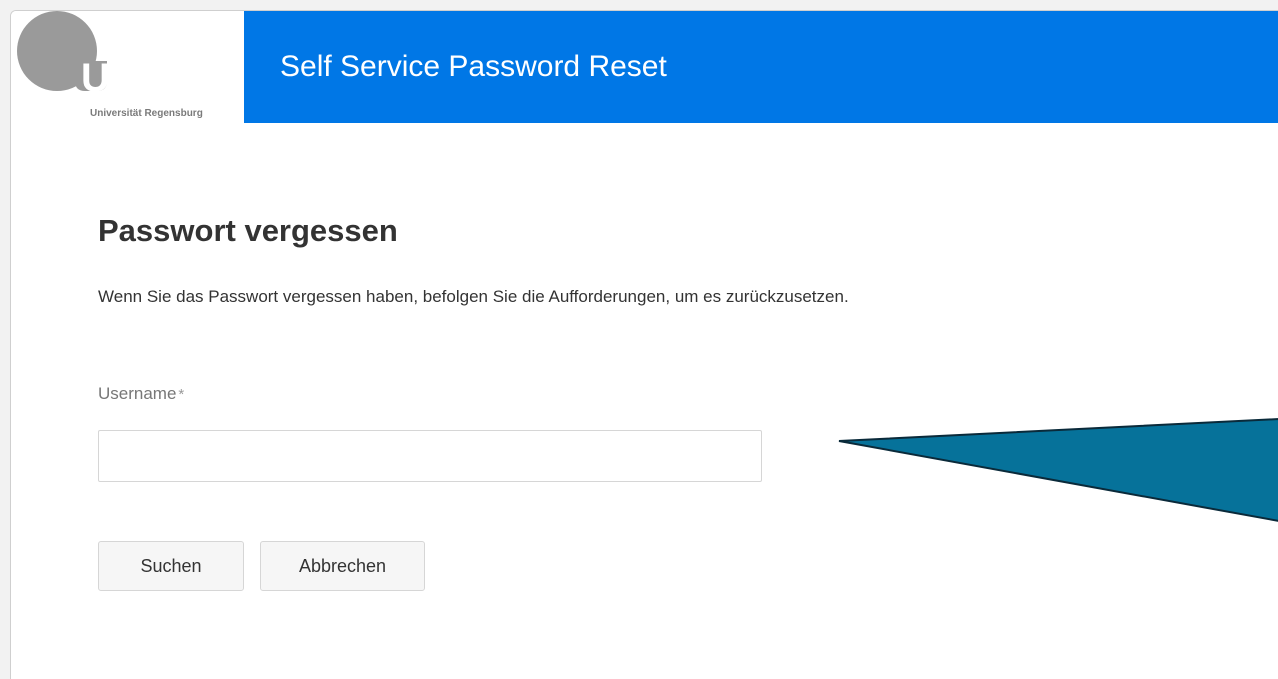  Describe the element at coordinates (248, 230) in the screenshot. I see `page-title: Passwort vergessen` at that location.